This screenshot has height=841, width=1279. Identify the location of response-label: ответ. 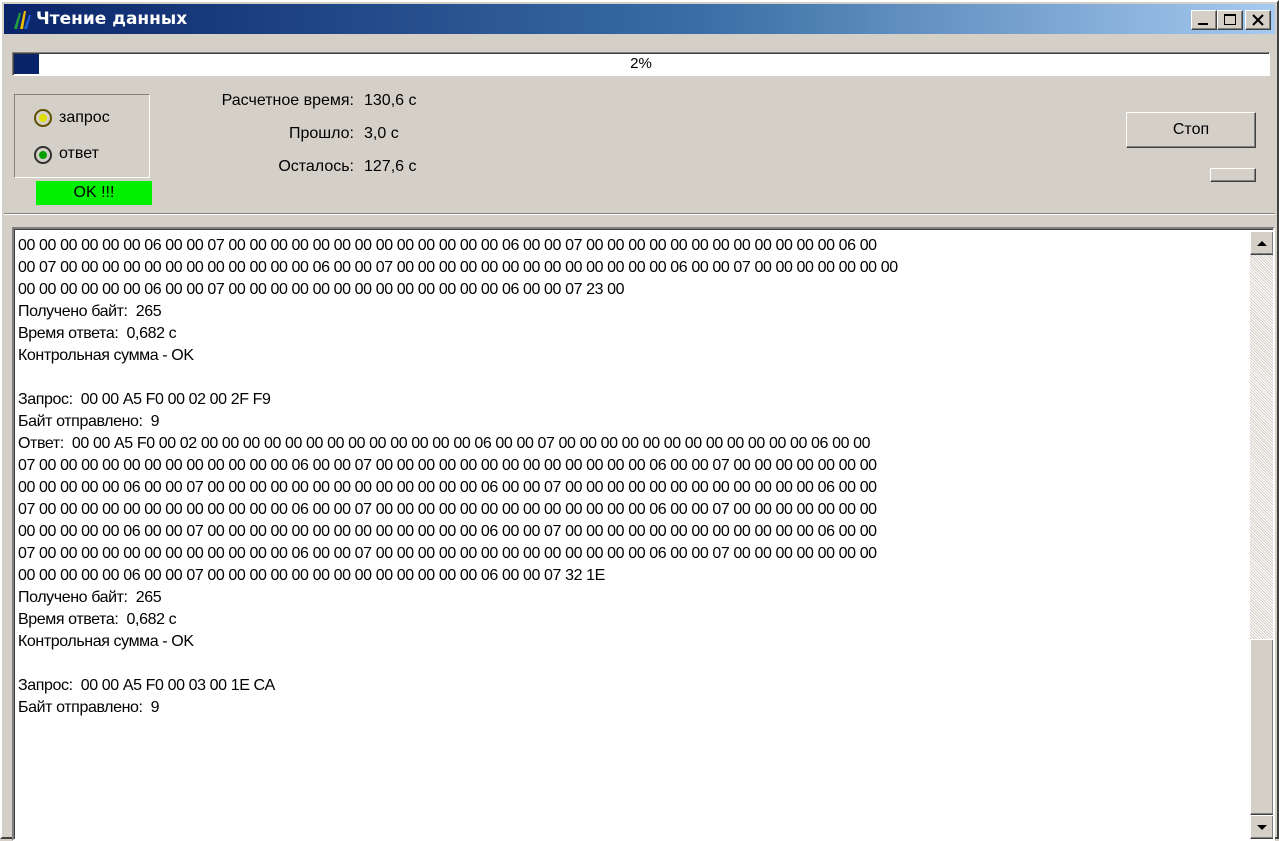
(79, 153).